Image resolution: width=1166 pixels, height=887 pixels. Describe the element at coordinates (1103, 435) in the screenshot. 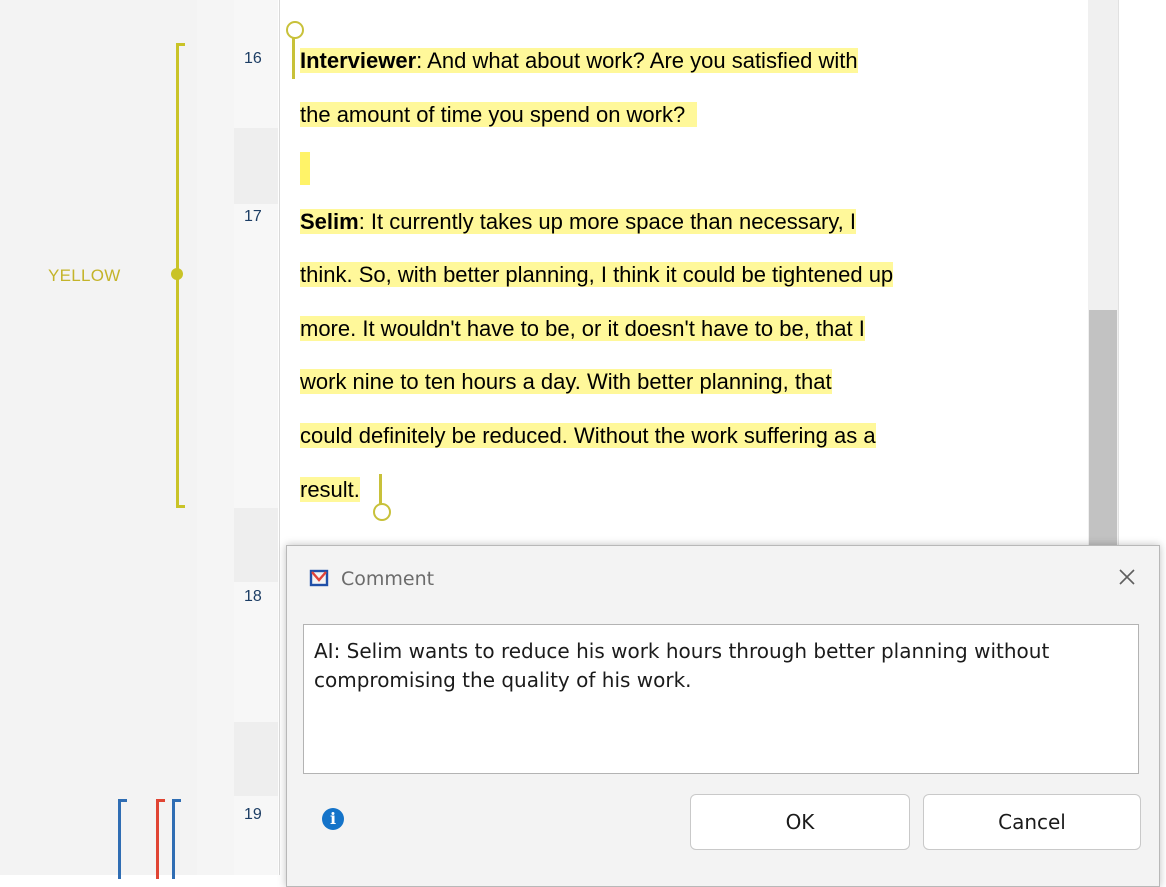

I see `scrollbar-thumb` at that location.